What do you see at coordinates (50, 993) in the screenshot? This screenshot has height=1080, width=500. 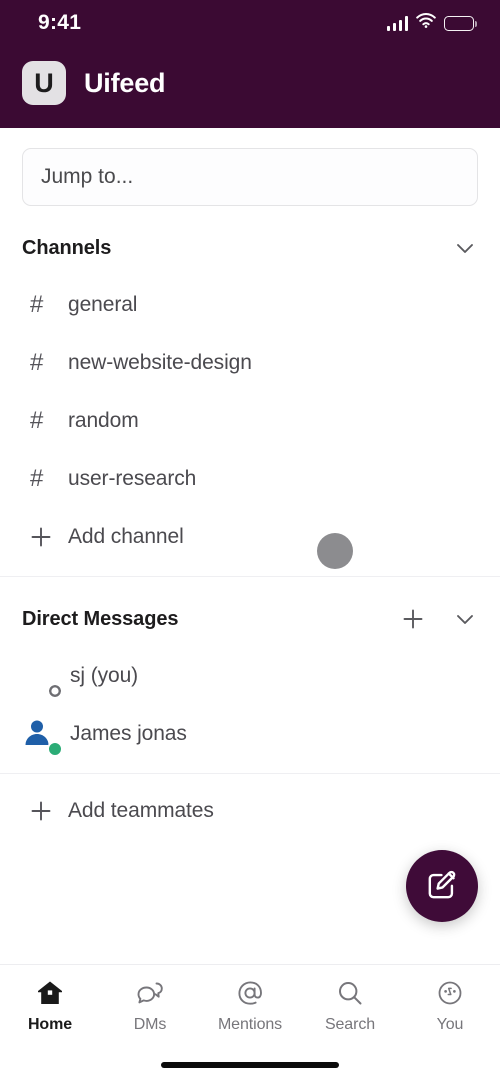 I see `home-icon` at bounding box center [50, 993].